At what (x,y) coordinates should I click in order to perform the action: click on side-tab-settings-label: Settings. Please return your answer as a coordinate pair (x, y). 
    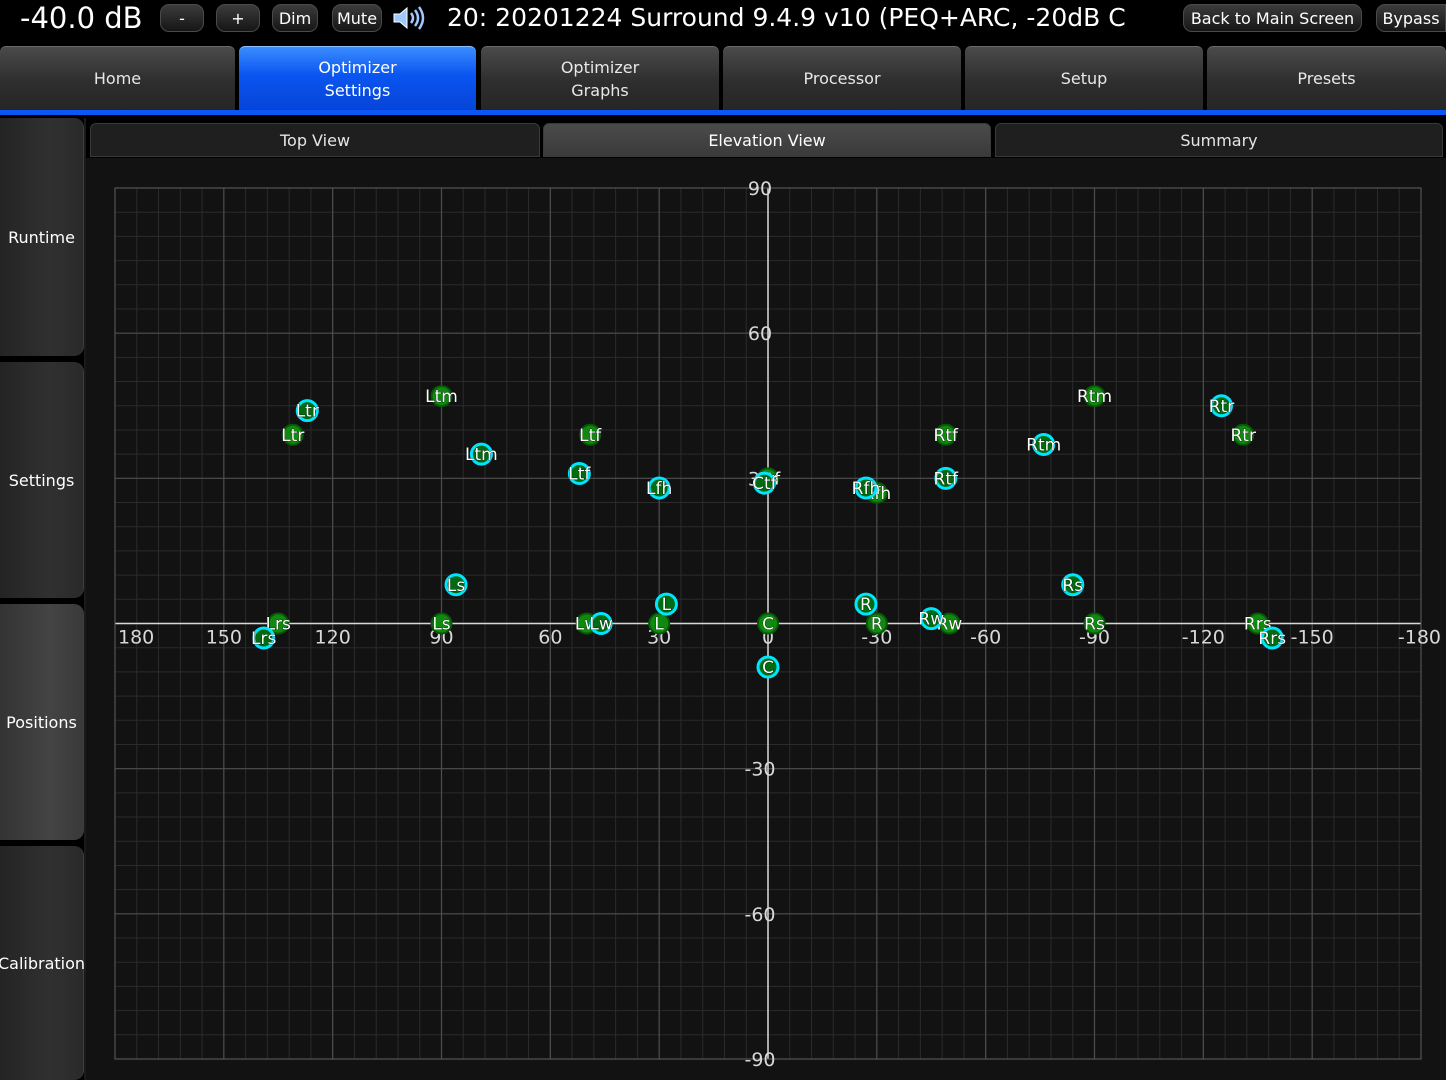
    Looking at the image, I should click on (41, 480).